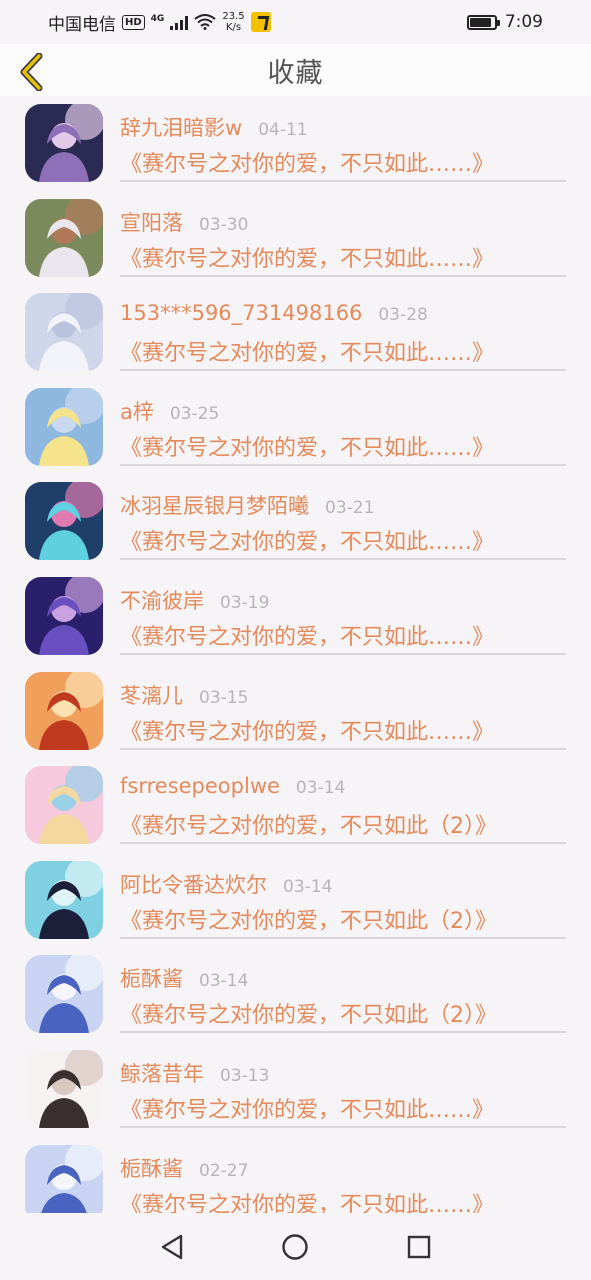  I want to click on author-name: 冰羽星辰银月梦陌曦, so click(214, 505).